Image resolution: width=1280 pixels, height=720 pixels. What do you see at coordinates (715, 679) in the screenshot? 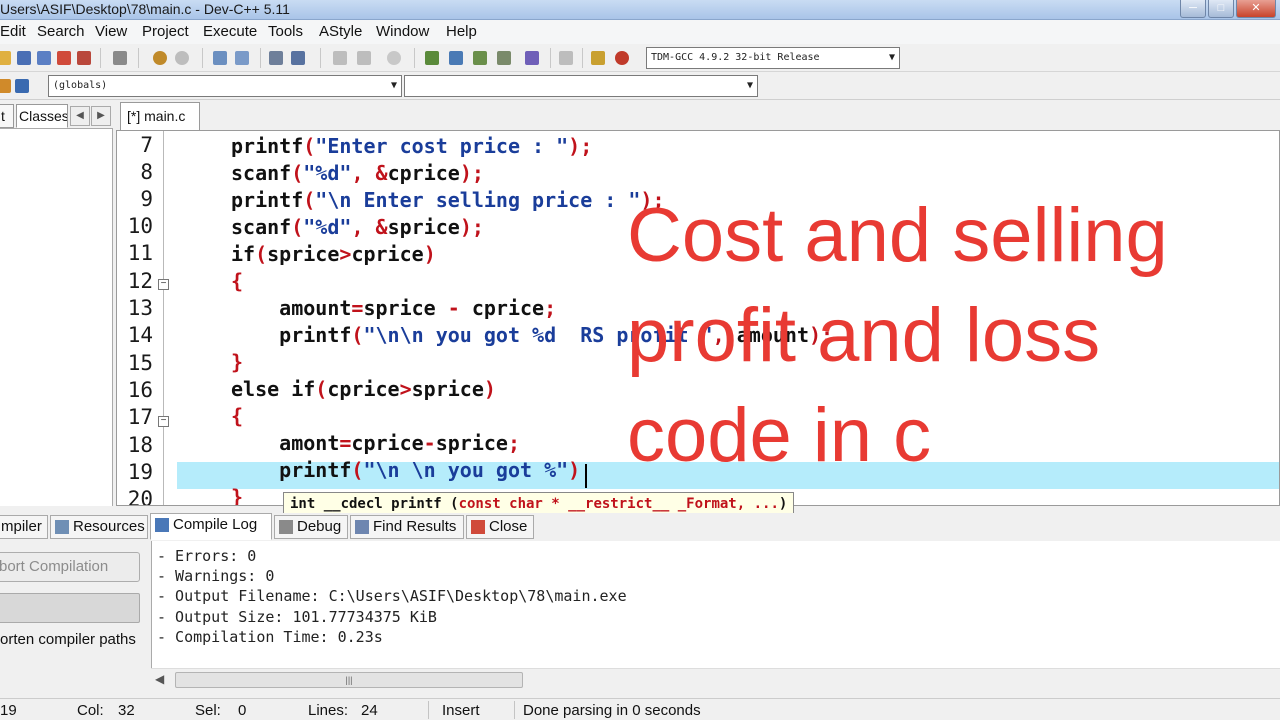
I see `log-horizontal-scrollbar: ◀ |||` at bounding box center [715, 679].